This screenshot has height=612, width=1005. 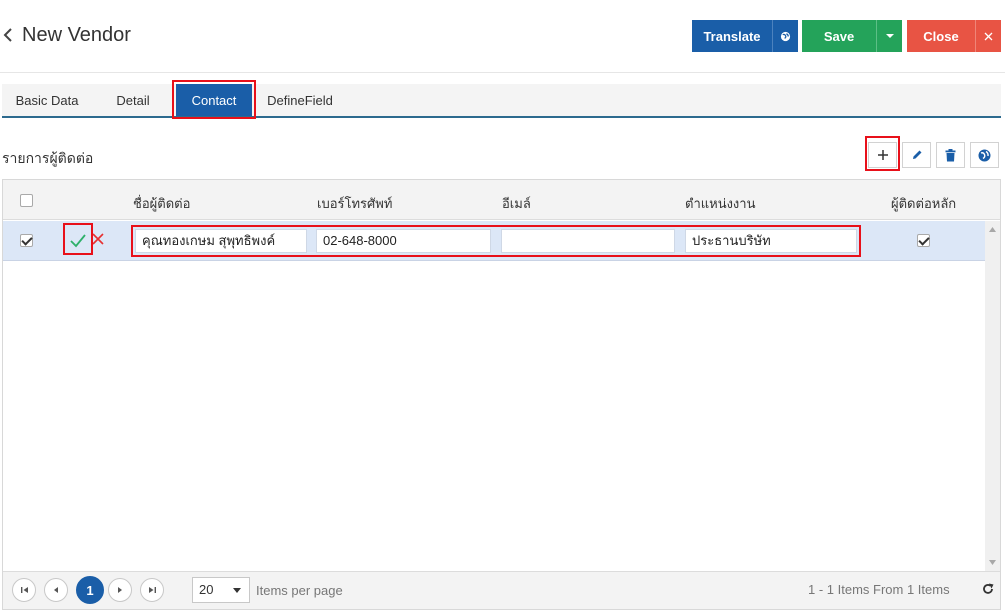 I want to click on contact-name-input: คุณทองเกษม สุพุทธิพงค์, so click(x=221, y=241).